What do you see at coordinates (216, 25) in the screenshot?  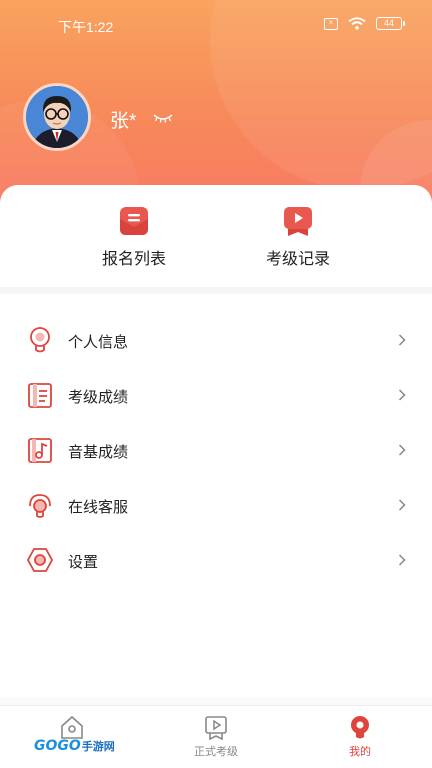 I see `status-bar: 下午1:22 × 44` at bounding box center [216, 25].